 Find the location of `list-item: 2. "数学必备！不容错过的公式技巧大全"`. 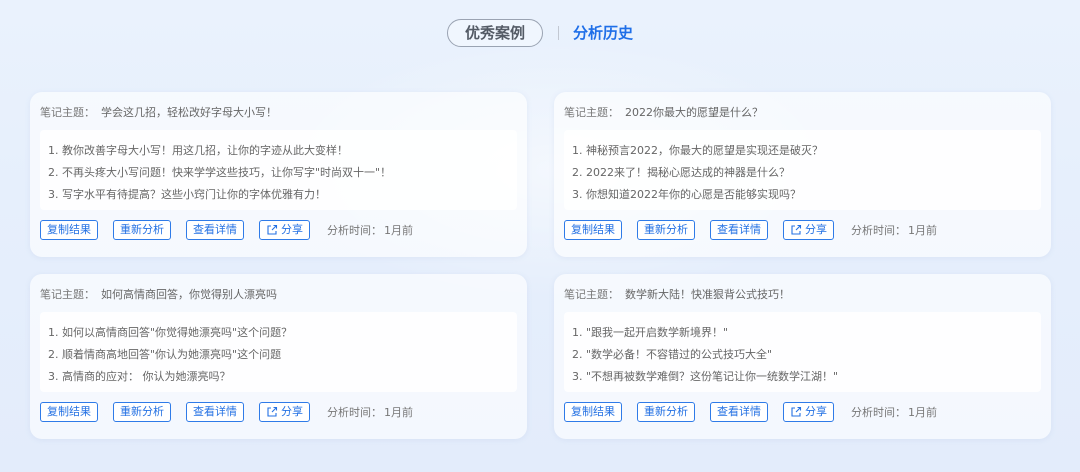

list-item: 2. "数学必备！不容错过的公式技巧大全" is located at coordinates (672, 354).